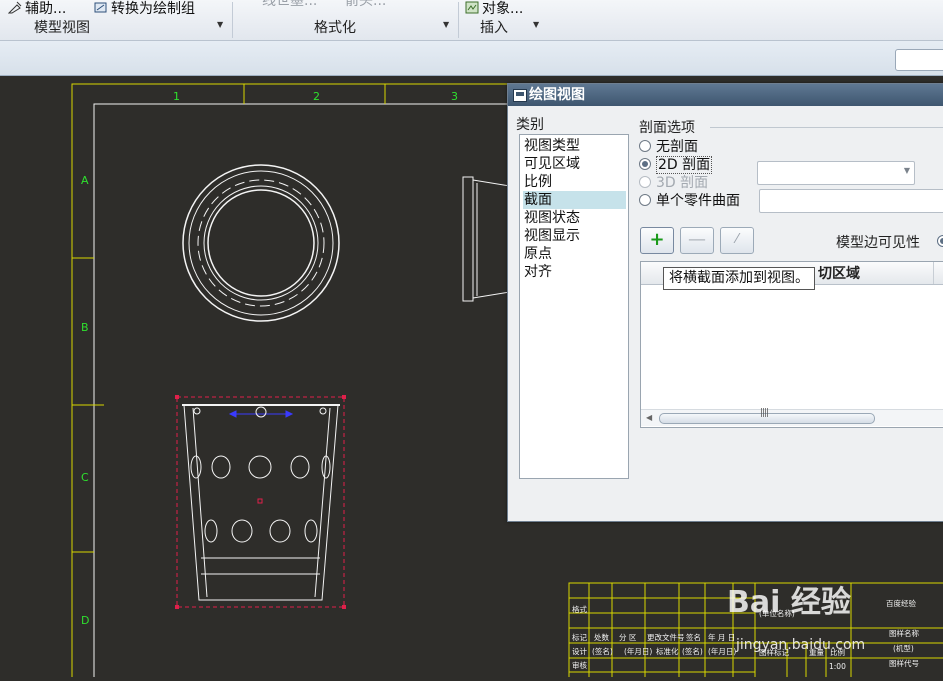 The image size is (943, 681). Describe the element at coordinates (725, 95) in the screenshot. I see `dialog-titlebar: 绘图视图` at that location.